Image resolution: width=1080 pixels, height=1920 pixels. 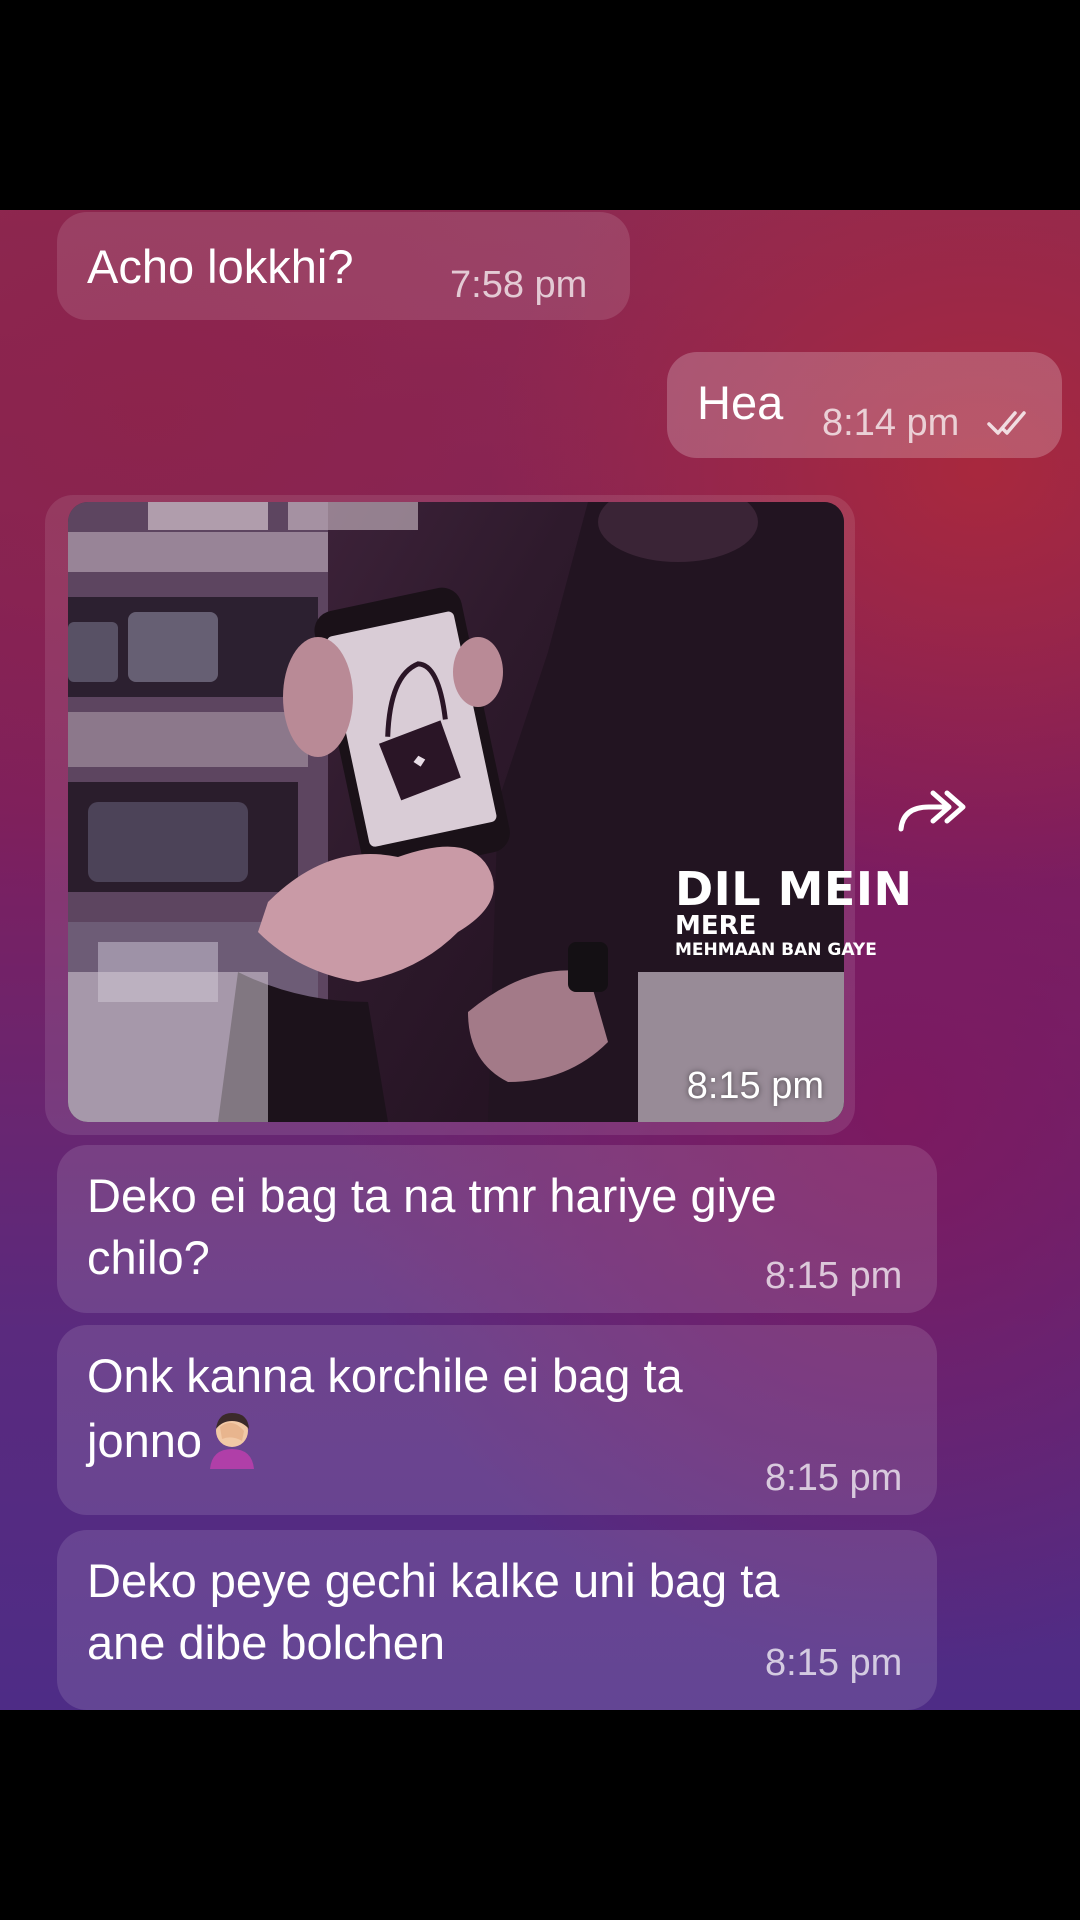 I want to click on outgoing-message-bubble: Hea 8:14 pm, so click(x=864, y=405).